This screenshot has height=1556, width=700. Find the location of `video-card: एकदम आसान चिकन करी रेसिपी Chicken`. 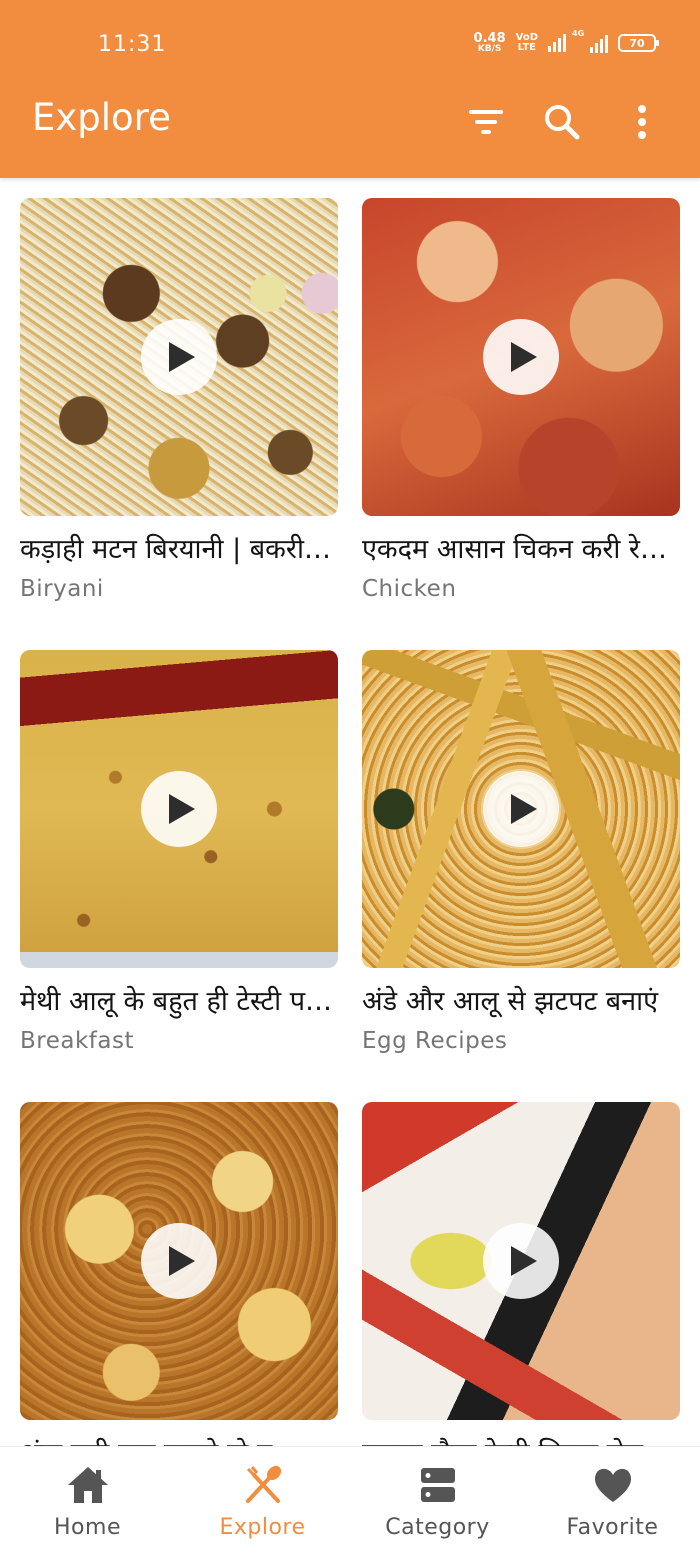

video-card: एकदम आसान चिकन करी रेसिपी Chicken is located at coordinates (521, 400).